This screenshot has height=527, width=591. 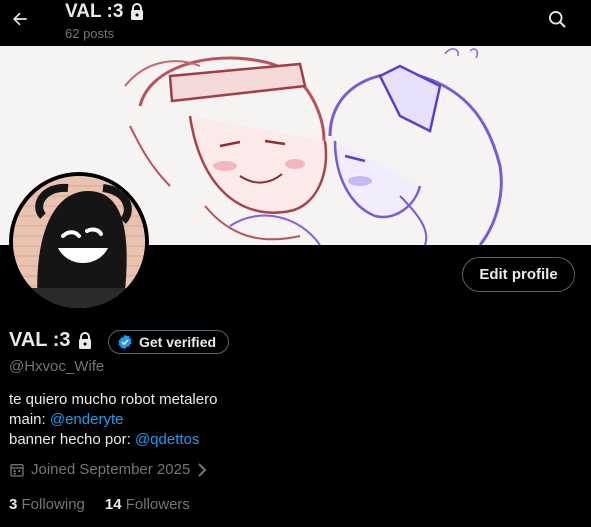 What do you see at coordinates (87, 419) in the screenshot?
I see `bio-main-link: @enderyte` at bounding box center [87, 419].